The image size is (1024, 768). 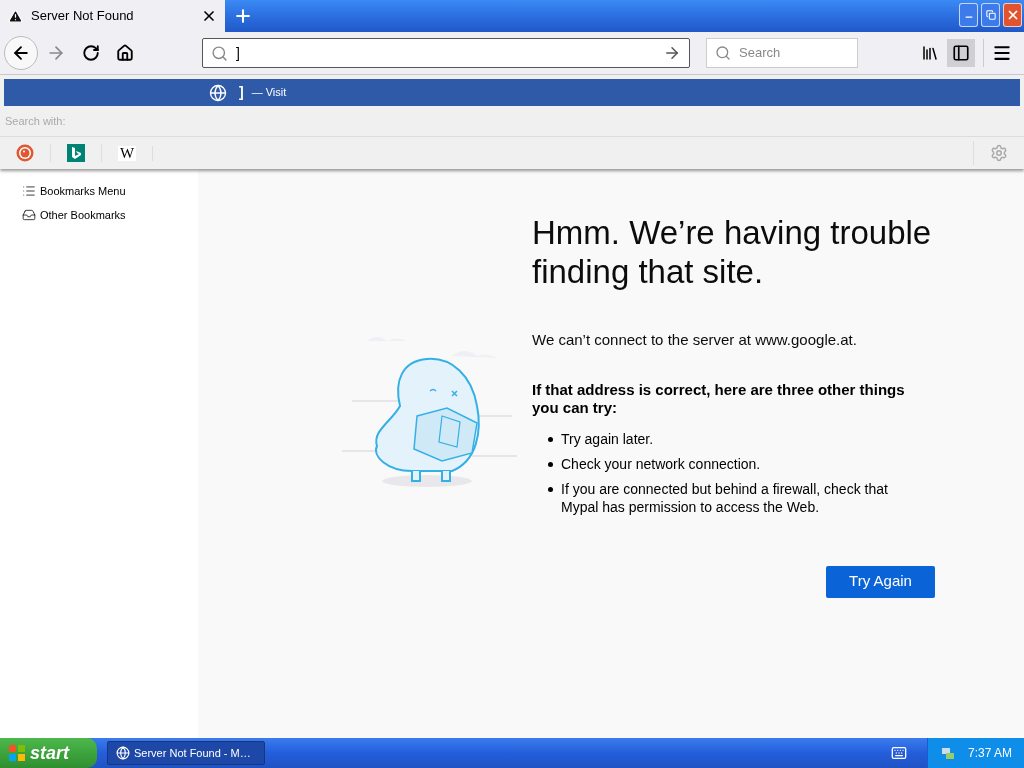 What do you see at coordinates (898, 753) in the screenshot?
I see `keyboard-icon` at bounding box center [898, 753].